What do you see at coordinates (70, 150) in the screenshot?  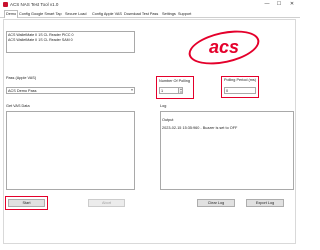 I see `get-vas-data-box` at bounding box center [70, 150].